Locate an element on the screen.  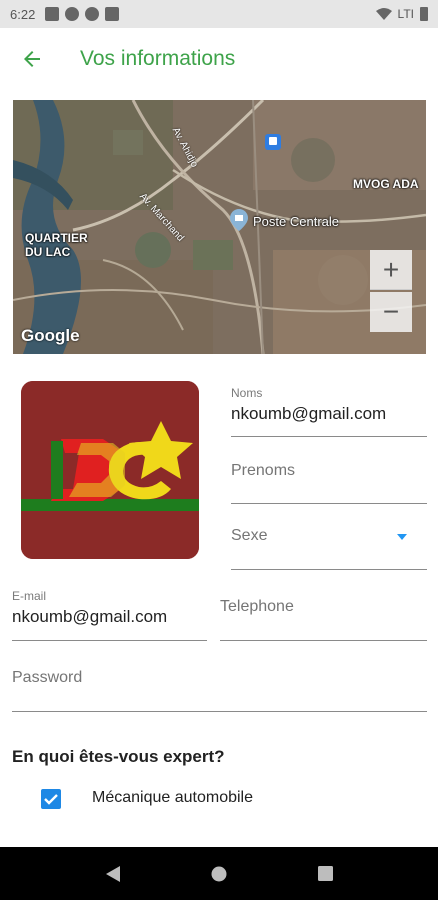
chevron-down-icon is located at coordinates (402, 537).